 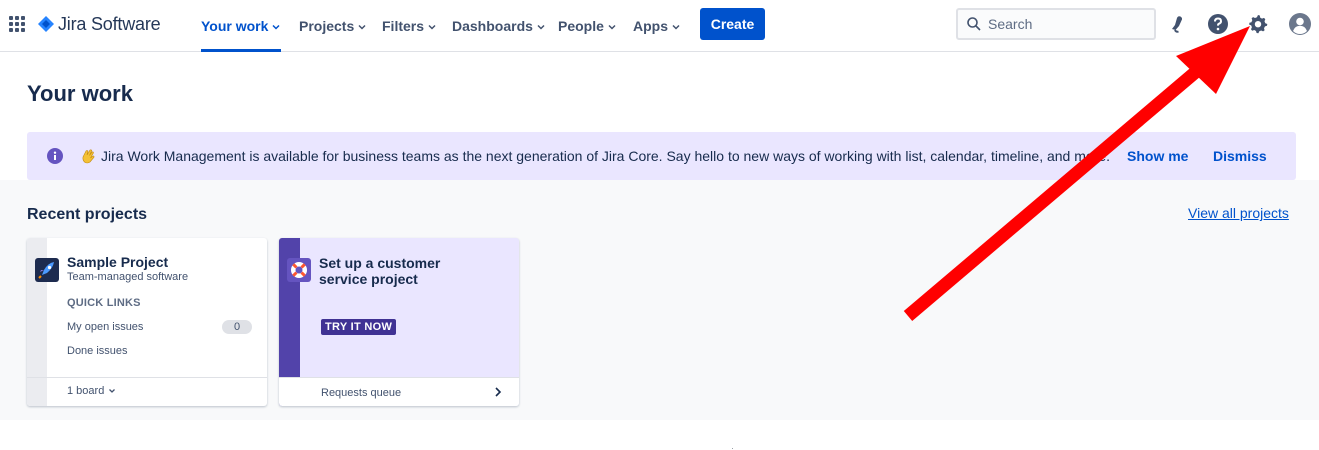 What do you see at coordinates (55, 156) in the screenshot?
I see `info-icon` at bounding box center [55, 156].